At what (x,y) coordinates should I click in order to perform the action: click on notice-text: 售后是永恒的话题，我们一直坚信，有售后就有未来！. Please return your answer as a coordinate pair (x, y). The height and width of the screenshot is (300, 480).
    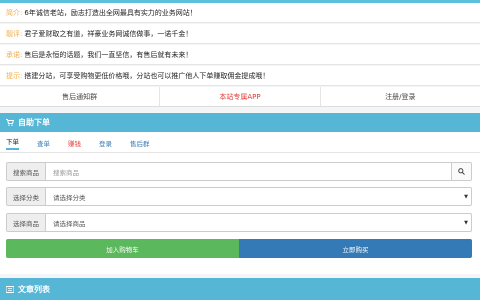
    Looking at the image, I should click on (108, 54).